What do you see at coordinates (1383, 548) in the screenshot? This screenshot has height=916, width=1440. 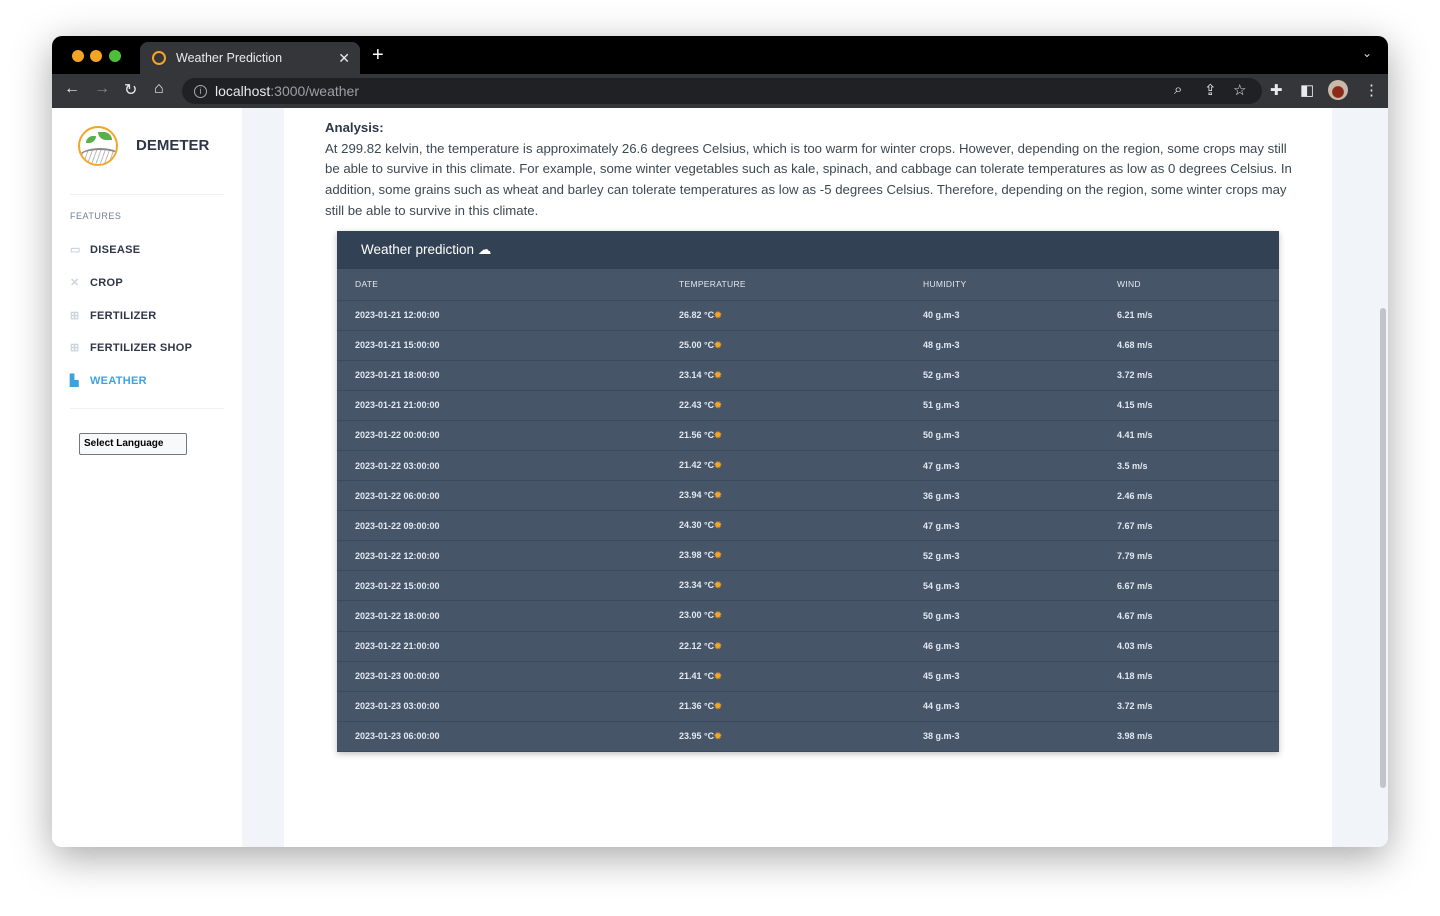 I see `scrollbar` at bounding box center [1383, 548].